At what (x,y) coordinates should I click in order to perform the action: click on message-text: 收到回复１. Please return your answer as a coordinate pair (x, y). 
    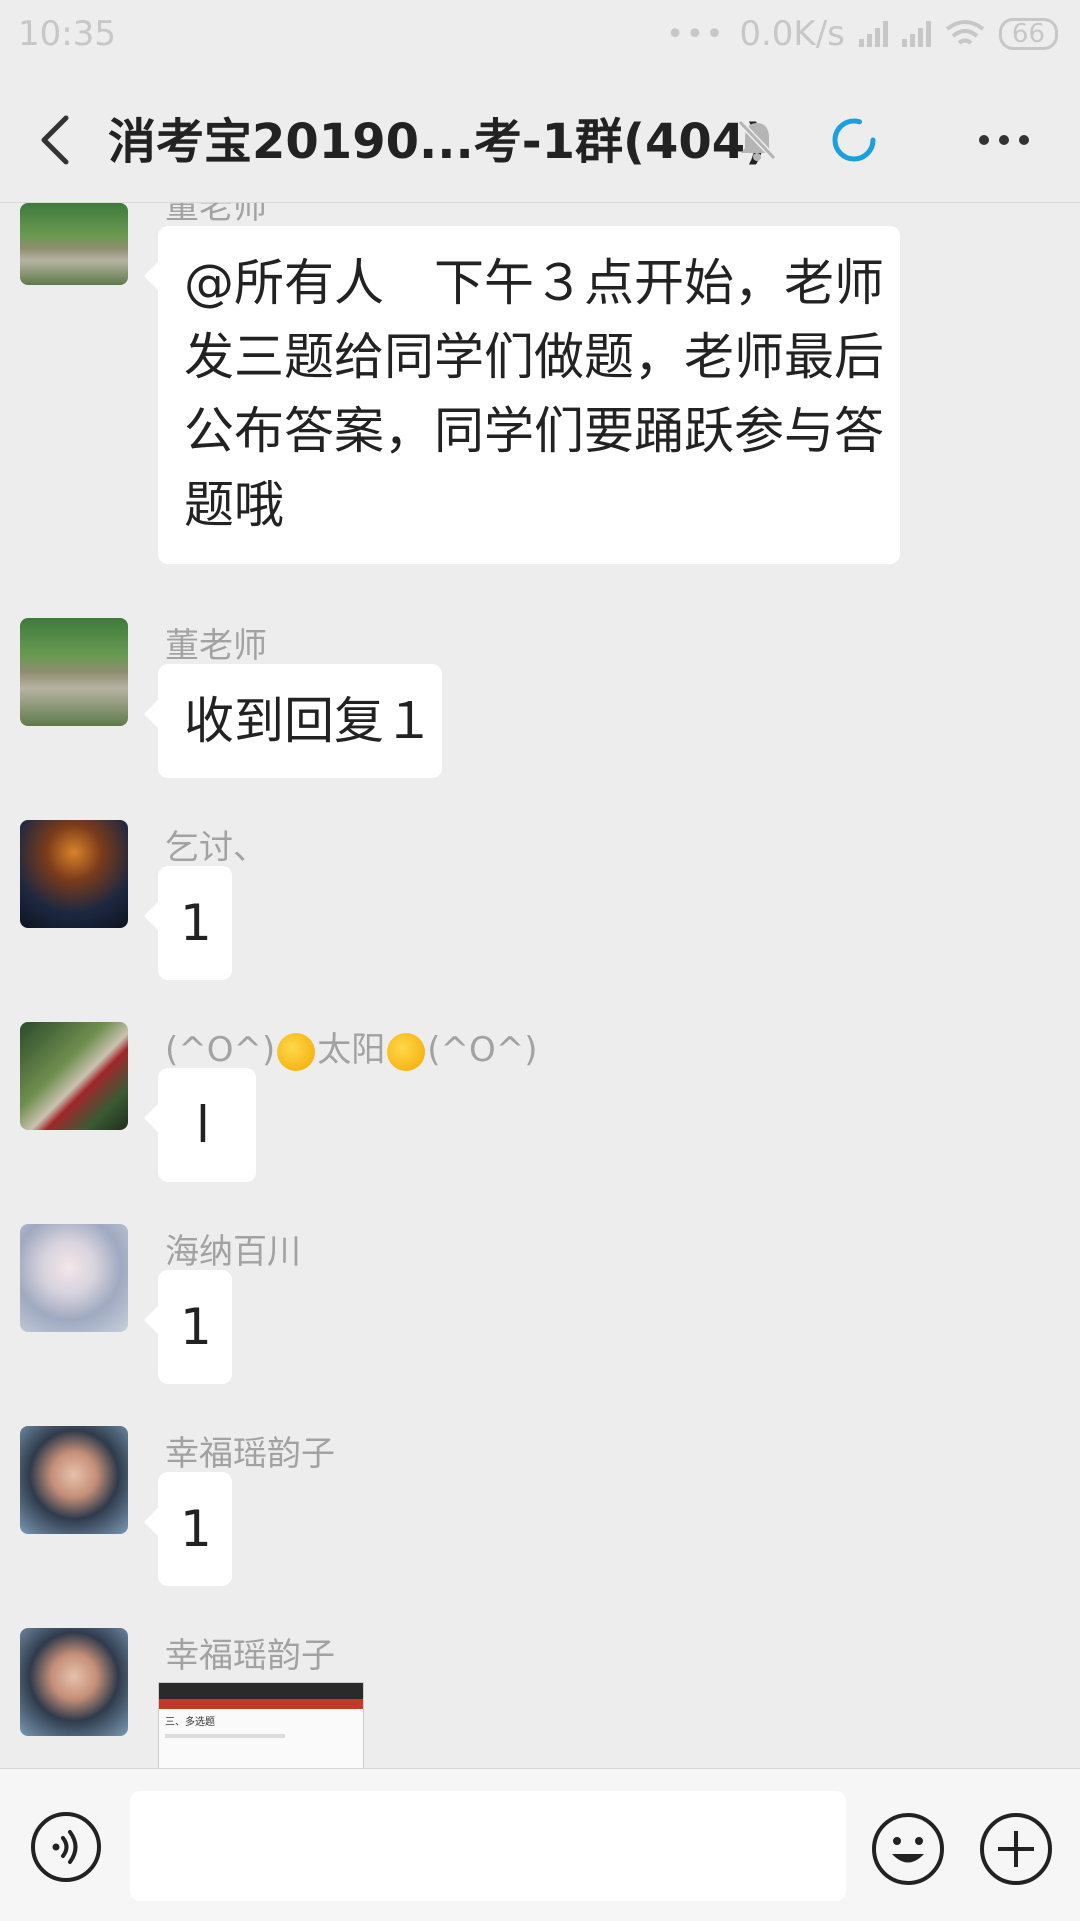
    Looking at the image, I should click on (309, 721).